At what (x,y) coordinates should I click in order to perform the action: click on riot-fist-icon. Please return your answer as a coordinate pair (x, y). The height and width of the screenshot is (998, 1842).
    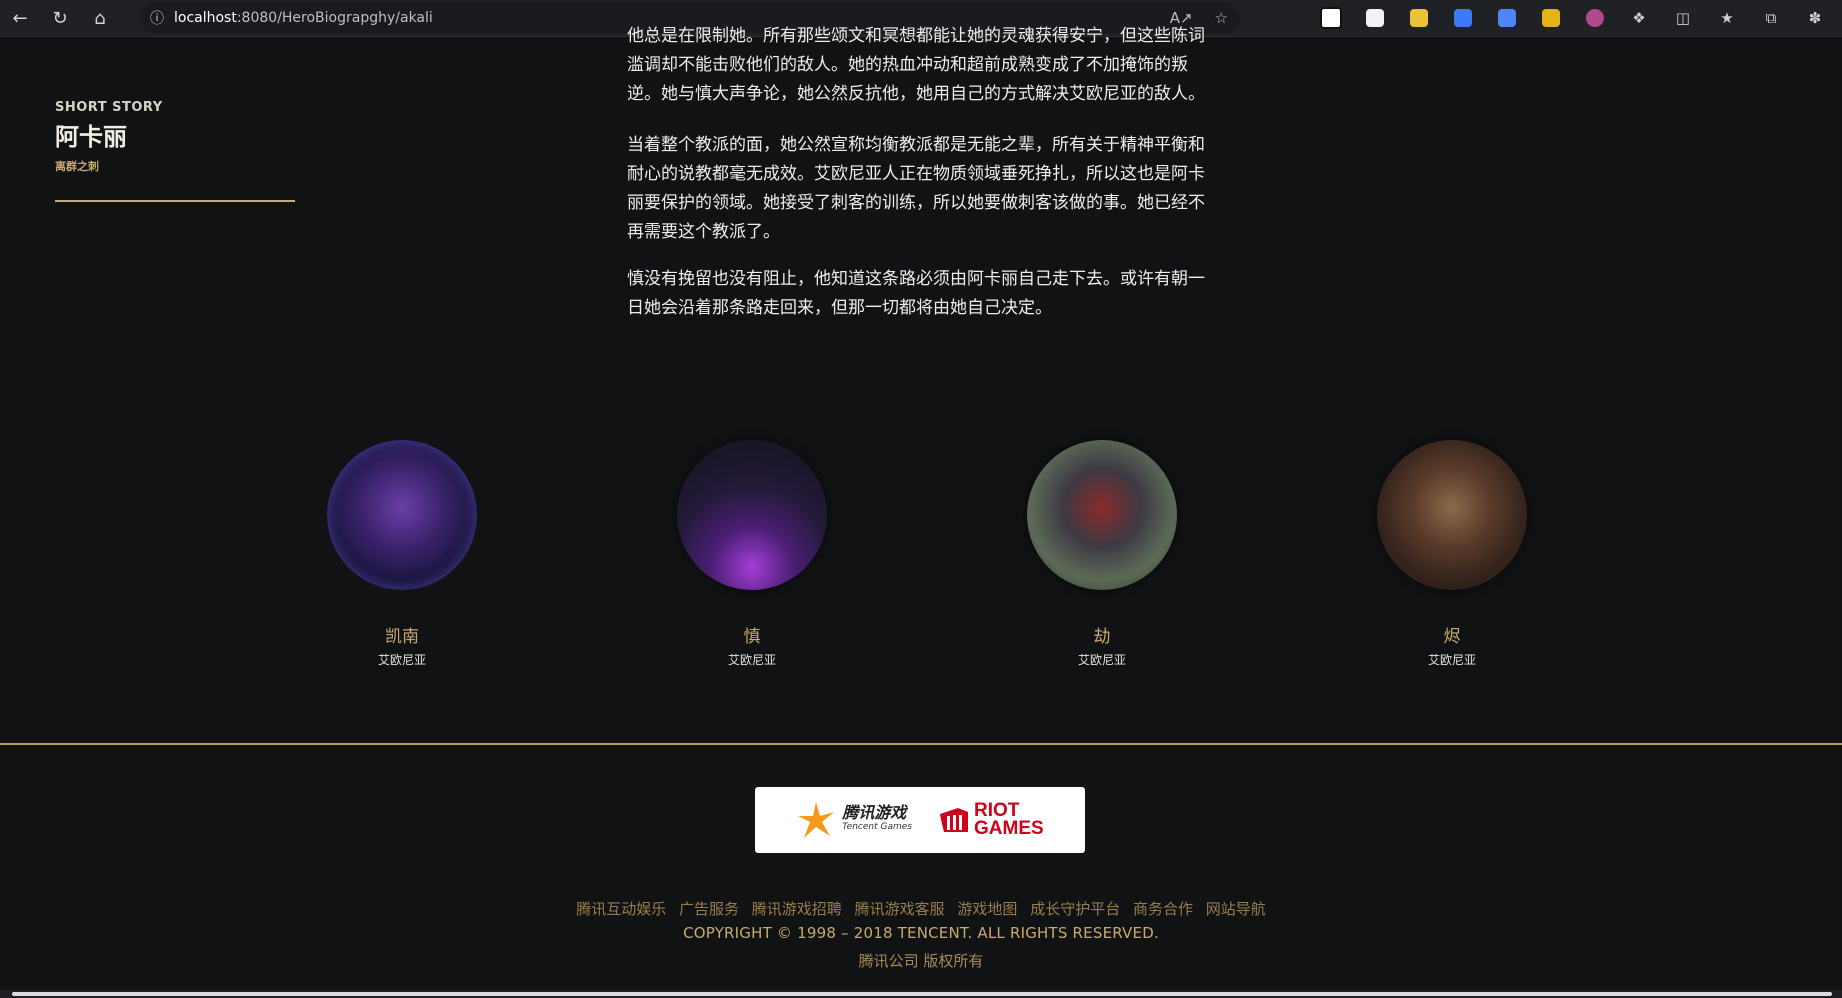
    Looking at the image, I should click on (954, 820).